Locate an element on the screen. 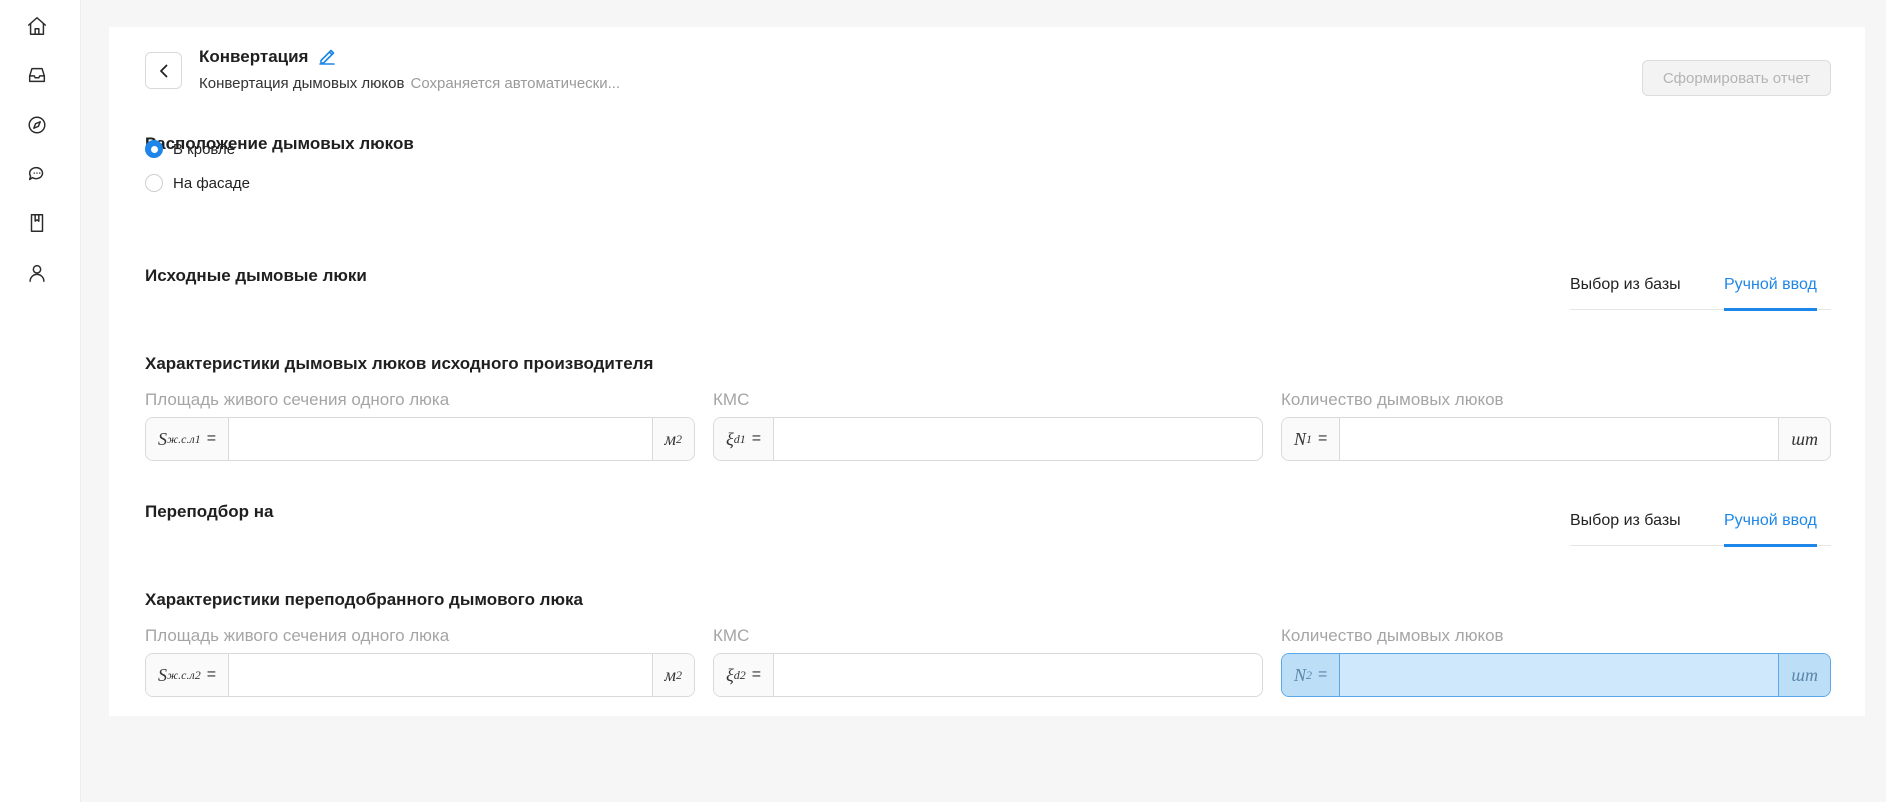  nav-inbox is located at coordinates (37, 75).